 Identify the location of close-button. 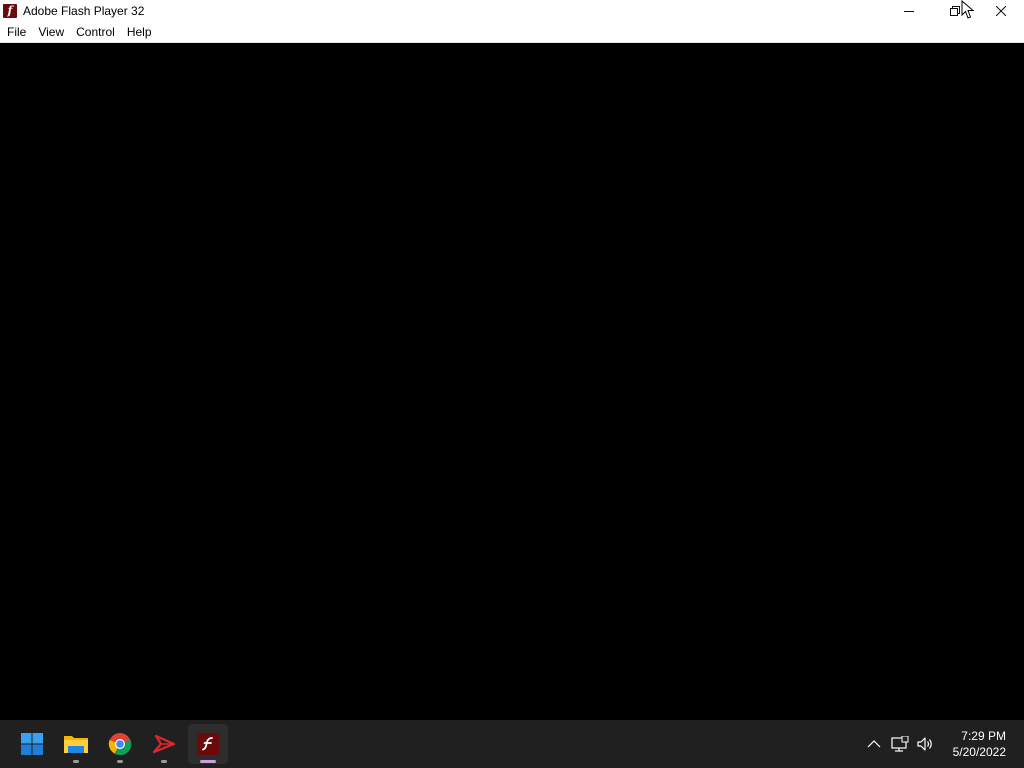
(1001, 11).